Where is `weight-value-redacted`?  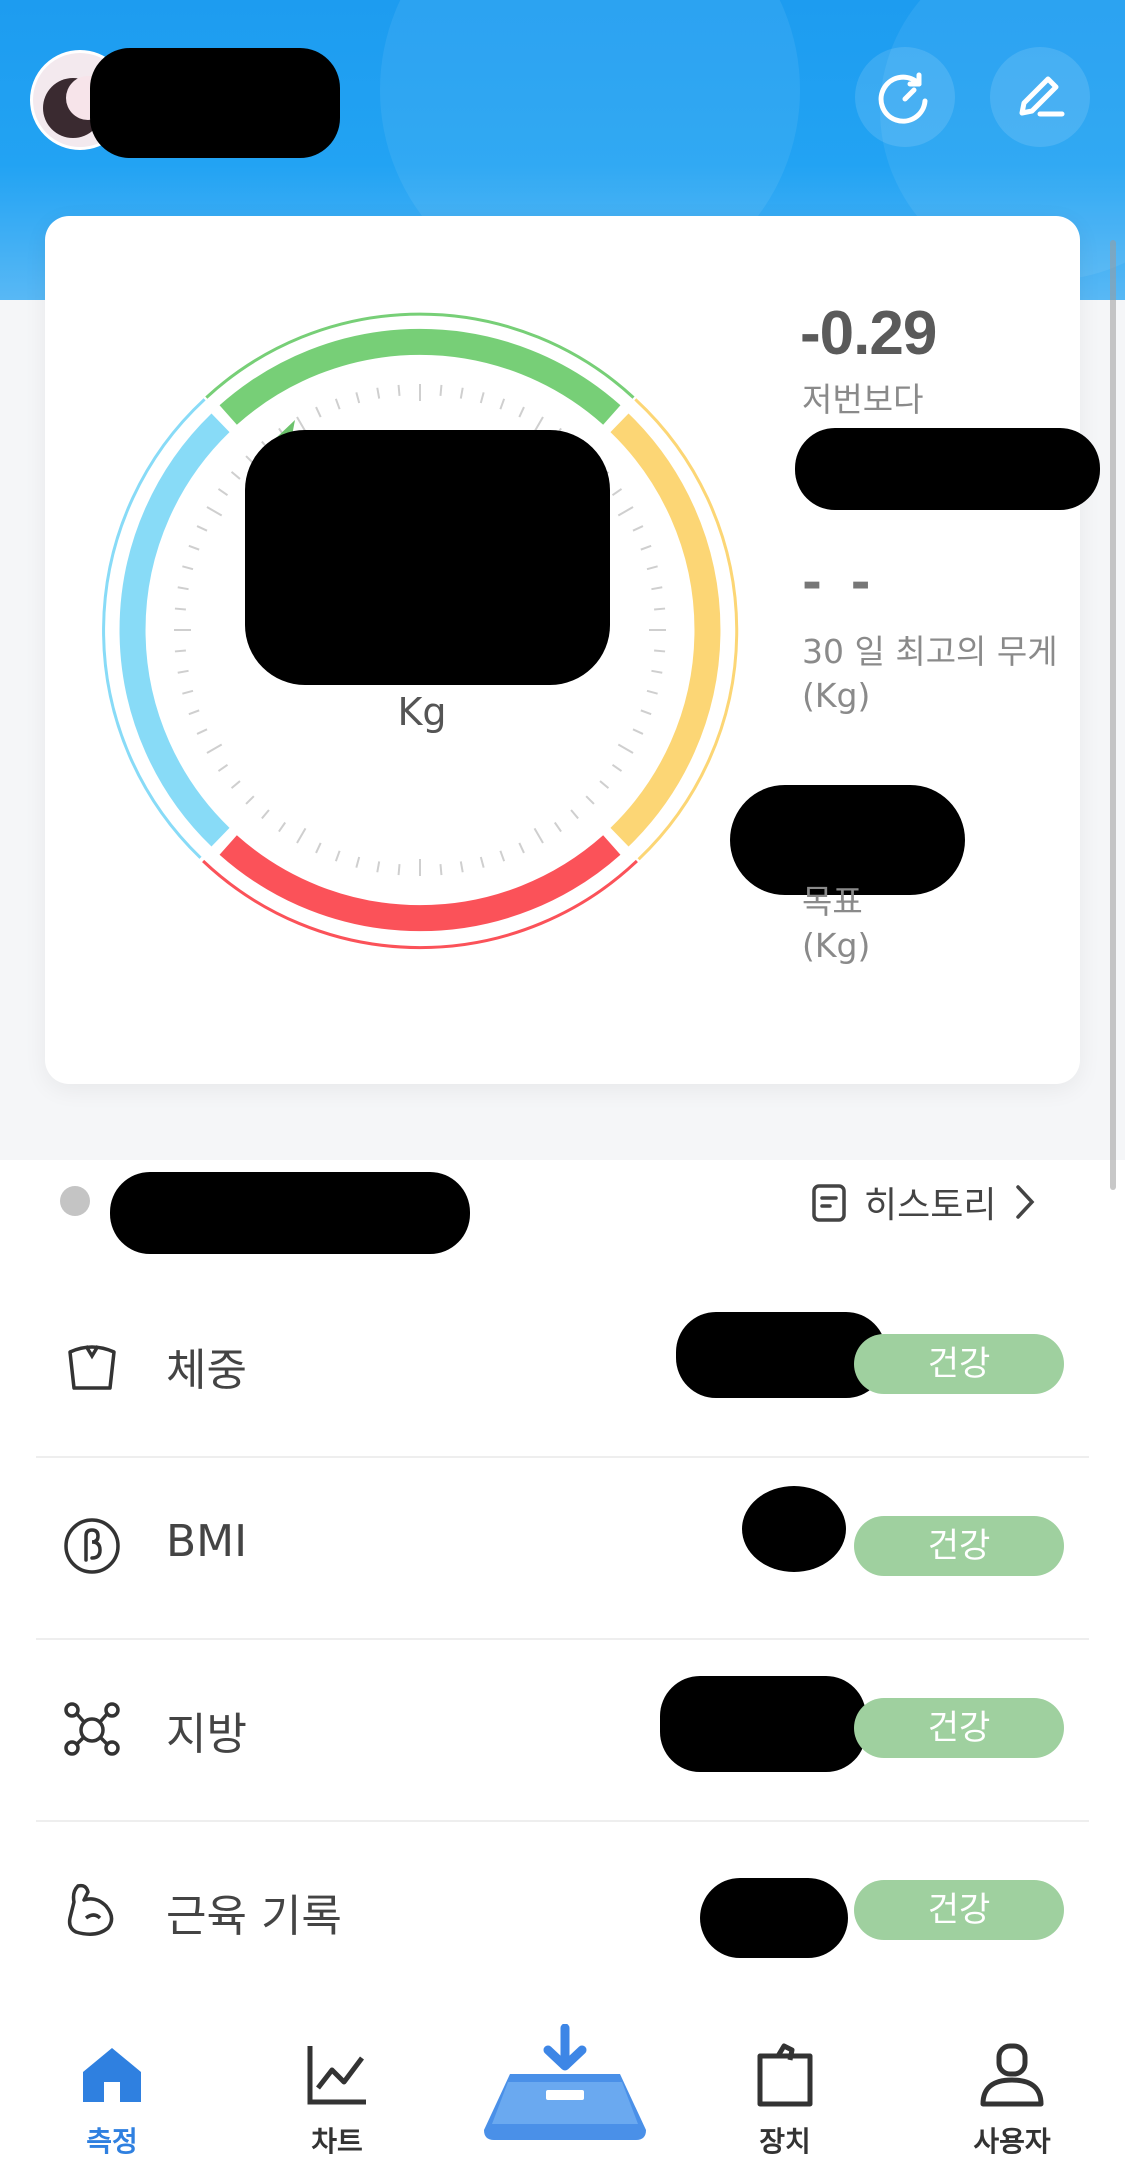
weight-value-redacted is located at coordinates (427, 557).